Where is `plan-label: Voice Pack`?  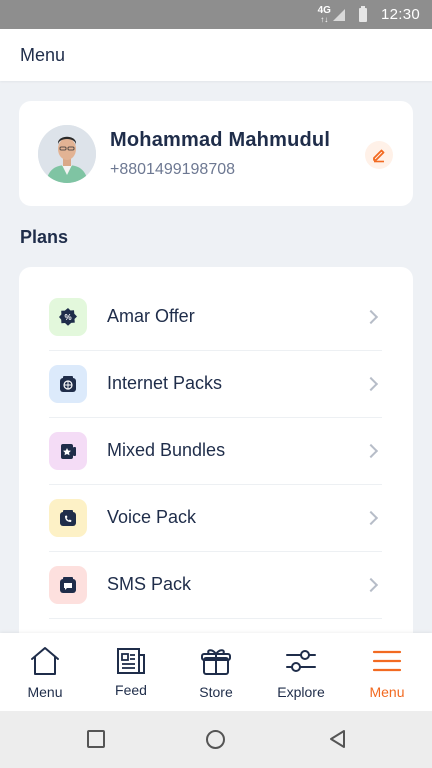 plan-label: Voice Pack is located at coordinates (152, 517).